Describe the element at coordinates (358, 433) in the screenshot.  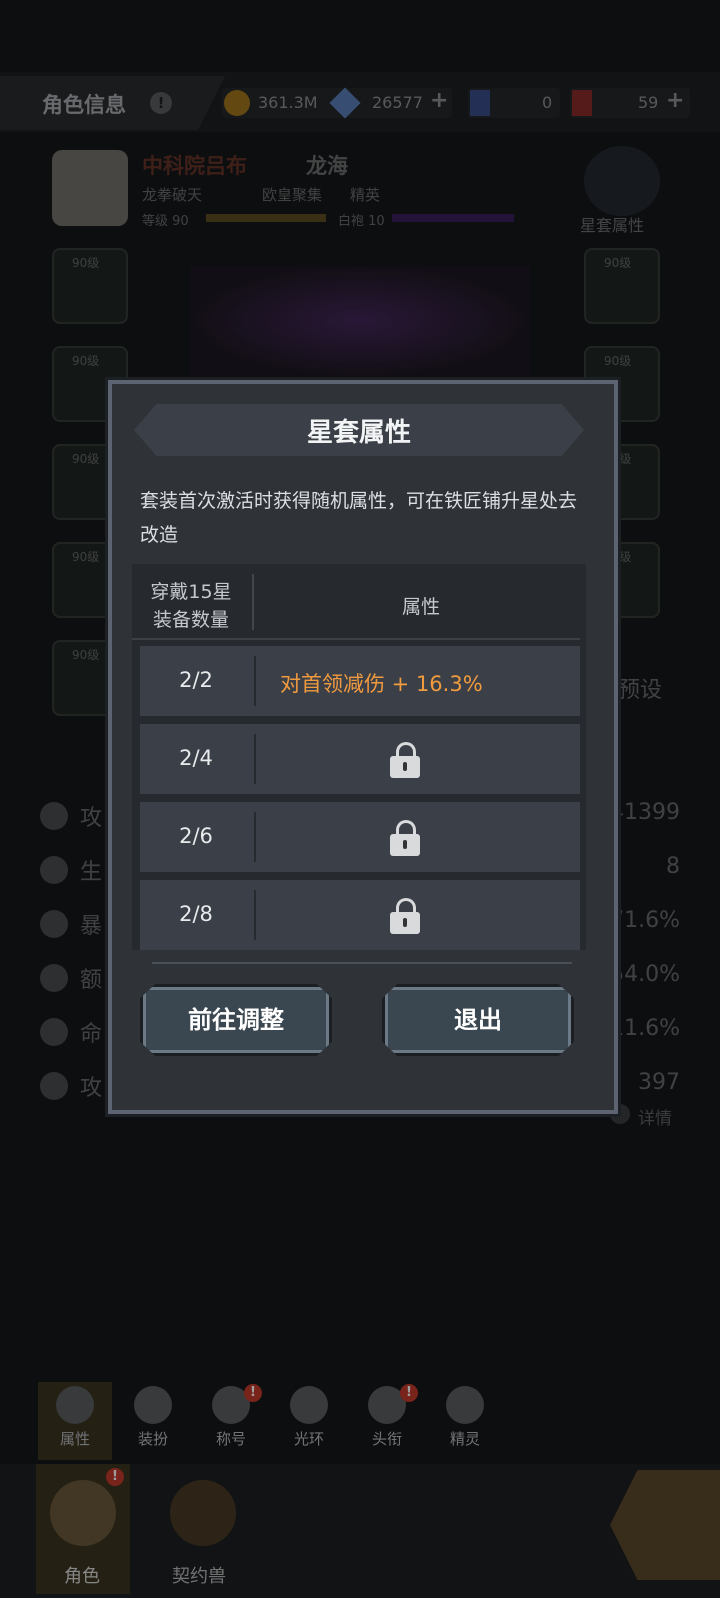
I see `dialog-title: 星套属性` at that location.